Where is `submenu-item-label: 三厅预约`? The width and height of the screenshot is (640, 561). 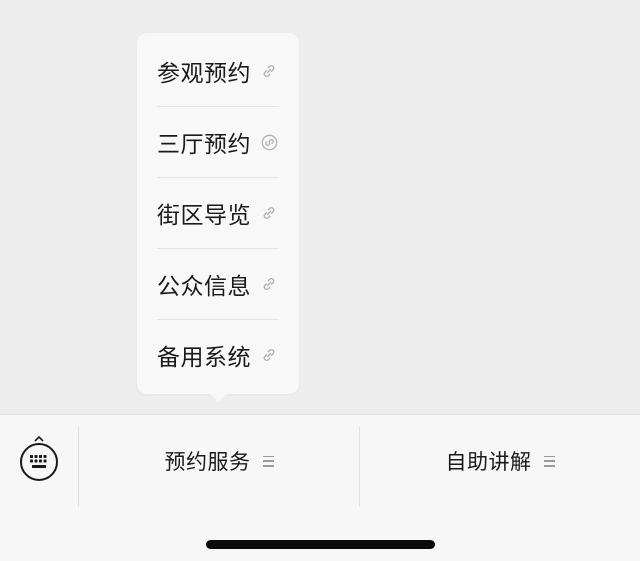 submenu-item-label: 三厅预约 is located at coordinates (204, 145).